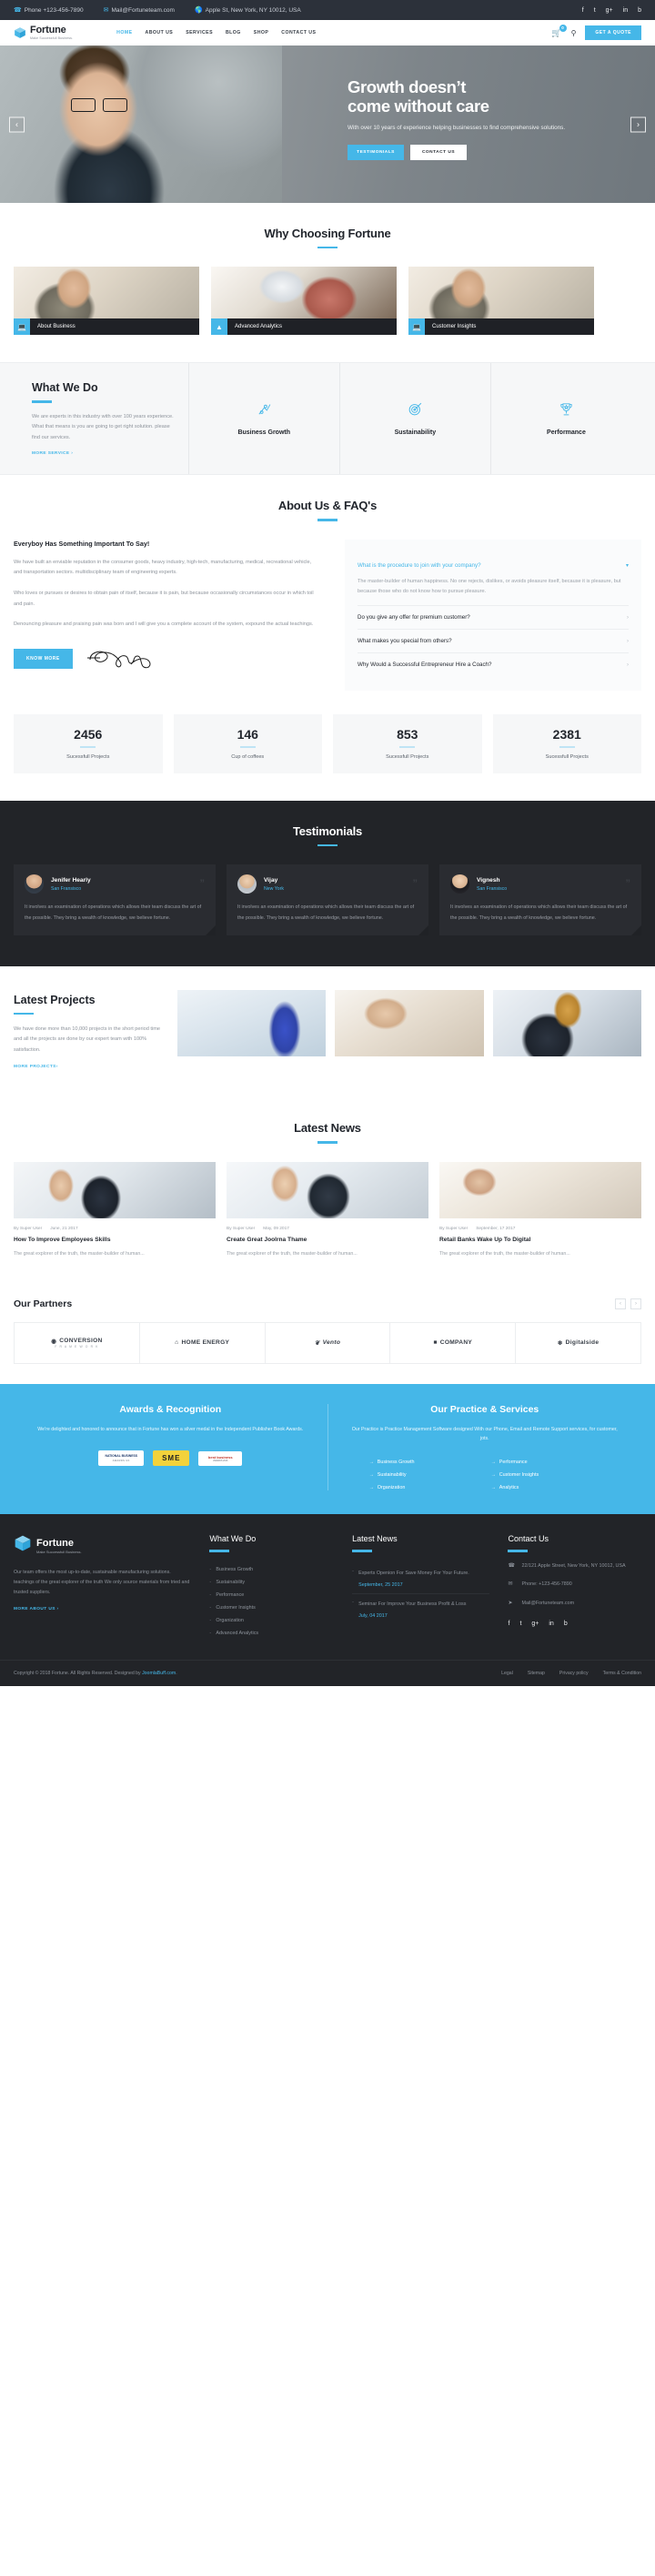 This screenshot has width=655, height=2576. What do you see at coordinates (43, 32) in the screenshot?
I see `site-logo: Fortune Make Successfull Business.` at bounding box center [43, 32].